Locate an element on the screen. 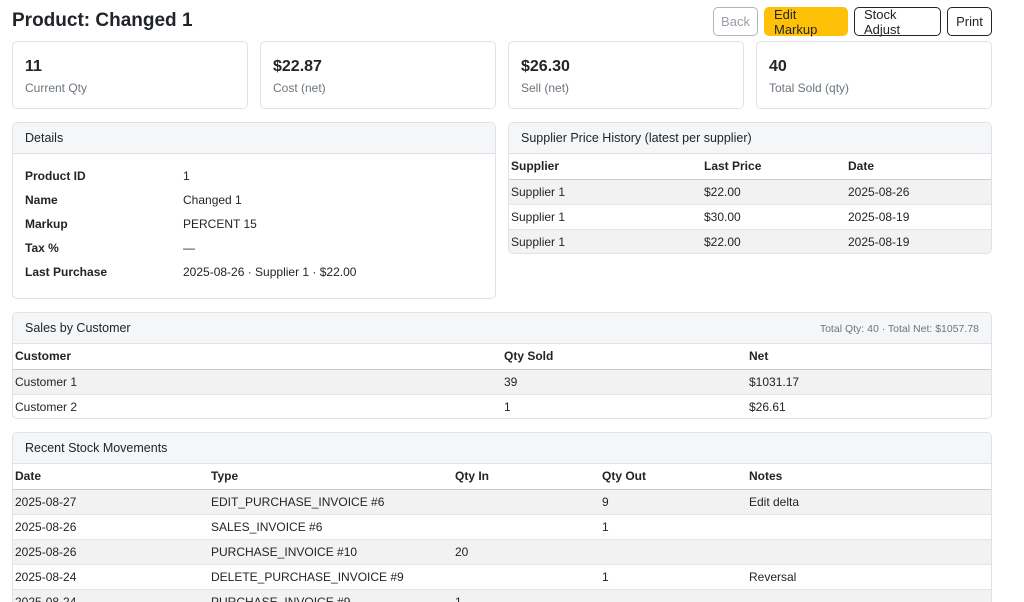 The image size is (1024, 602). table-cell: Customer 1 is located at coordinates (257, 382).